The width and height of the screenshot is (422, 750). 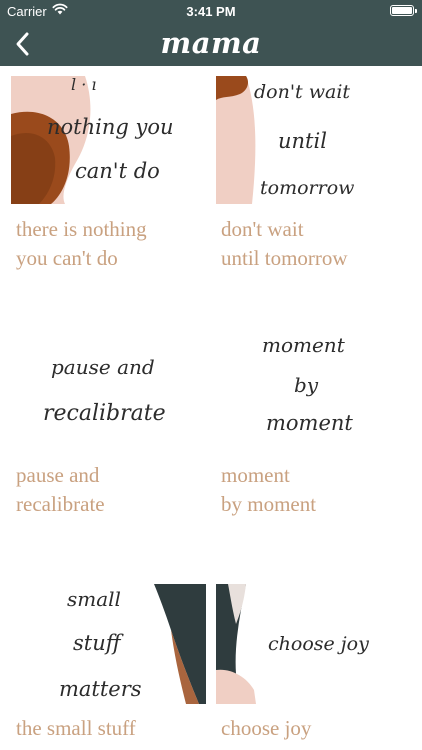 I want to click on art-text-line: stuff, so click(x=98, y=643).